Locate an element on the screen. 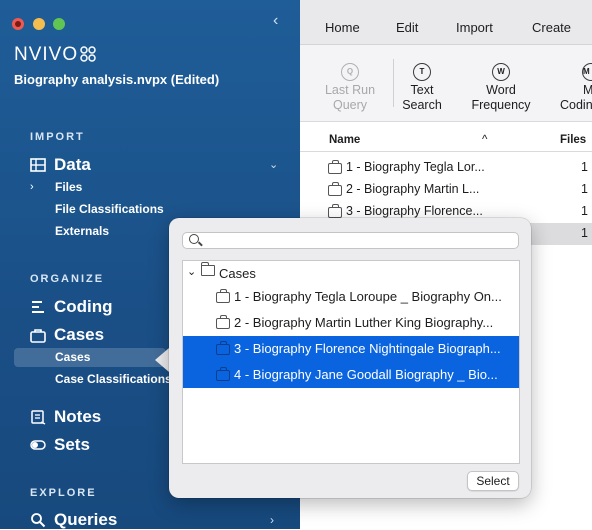 This screenshot has width=592, height=530. sidebar-item-case-classifications: Case Classifications is located at coordinates (113, 379).